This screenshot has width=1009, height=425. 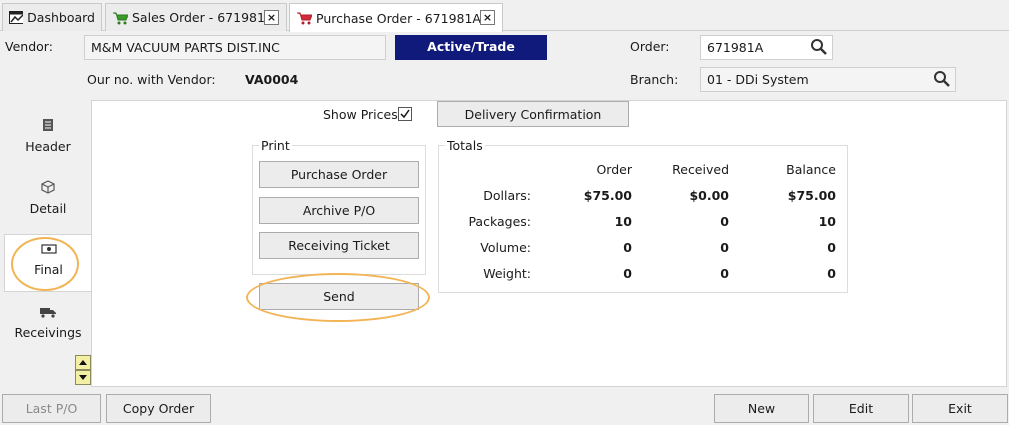 I want to click on green-cart-icon, so click(x=120, y=18).